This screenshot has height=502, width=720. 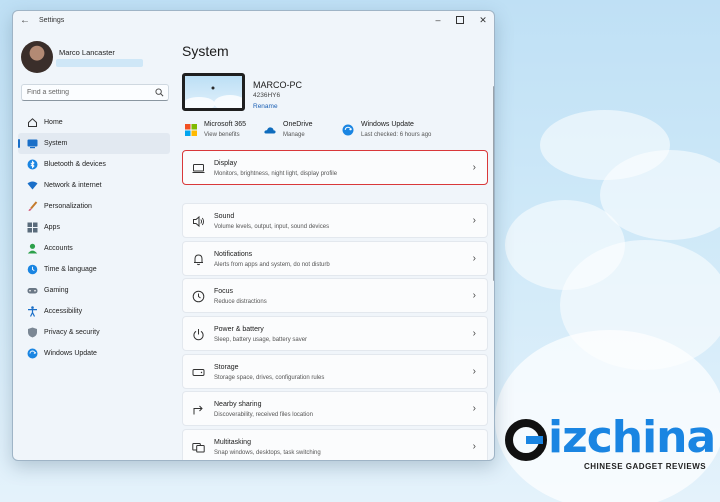 I want to click on card-title: Sound, so click(x=224, y=216).